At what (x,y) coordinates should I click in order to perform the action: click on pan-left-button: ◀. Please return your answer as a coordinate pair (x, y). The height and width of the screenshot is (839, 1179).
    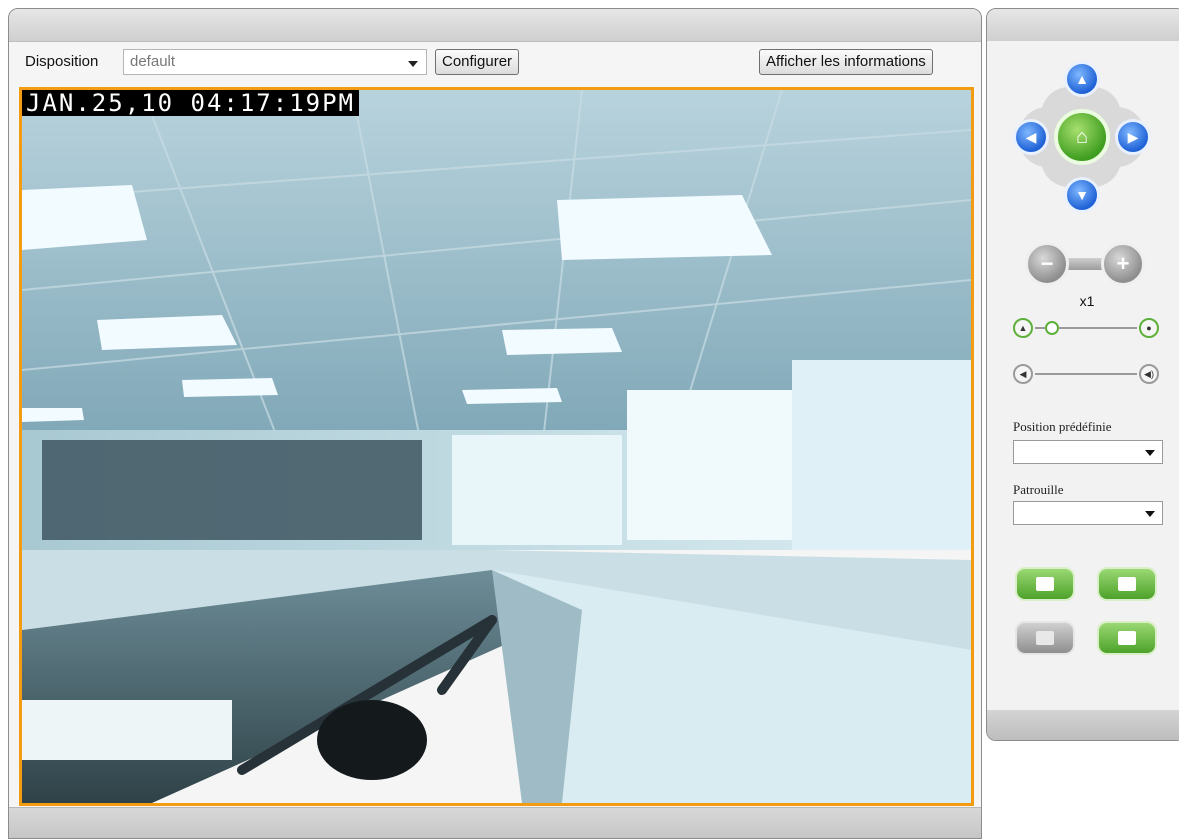
    Looking at the image, I should click on (1031, 137).